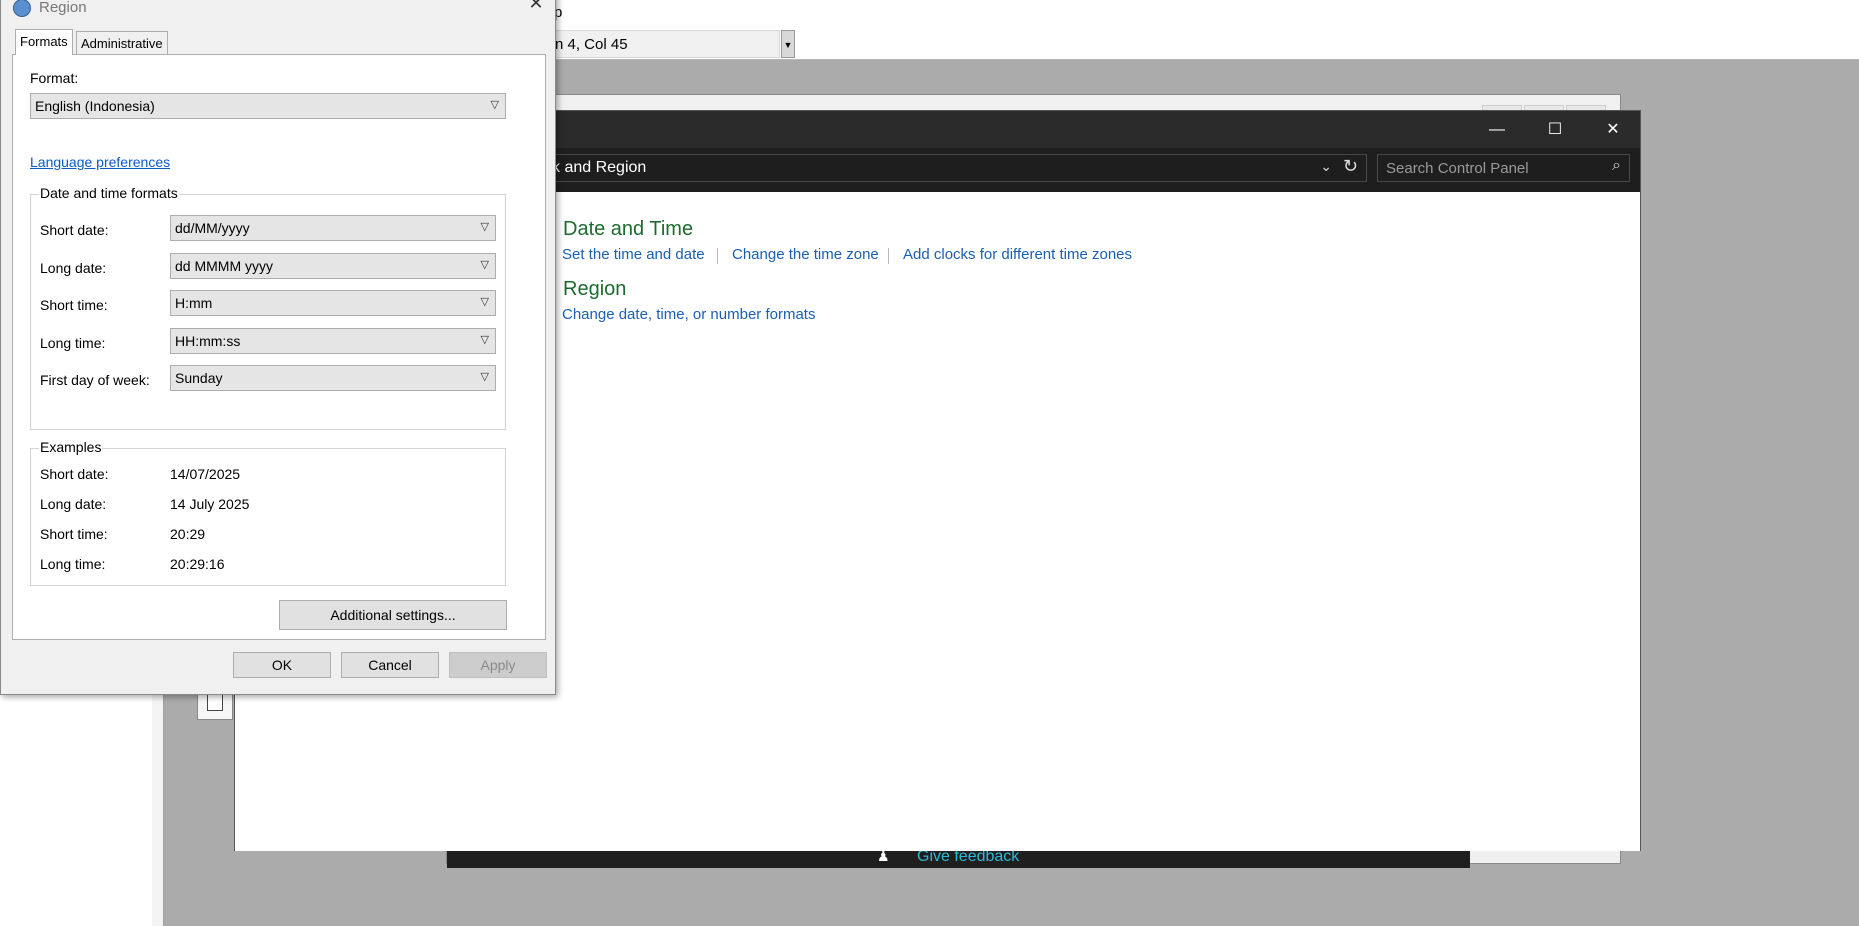 This screenshot has height=926, width=1859. Describe the element at coordinates (100, 162) in the screenshot. I see `language-preferences-link: Language preferences` at that location.